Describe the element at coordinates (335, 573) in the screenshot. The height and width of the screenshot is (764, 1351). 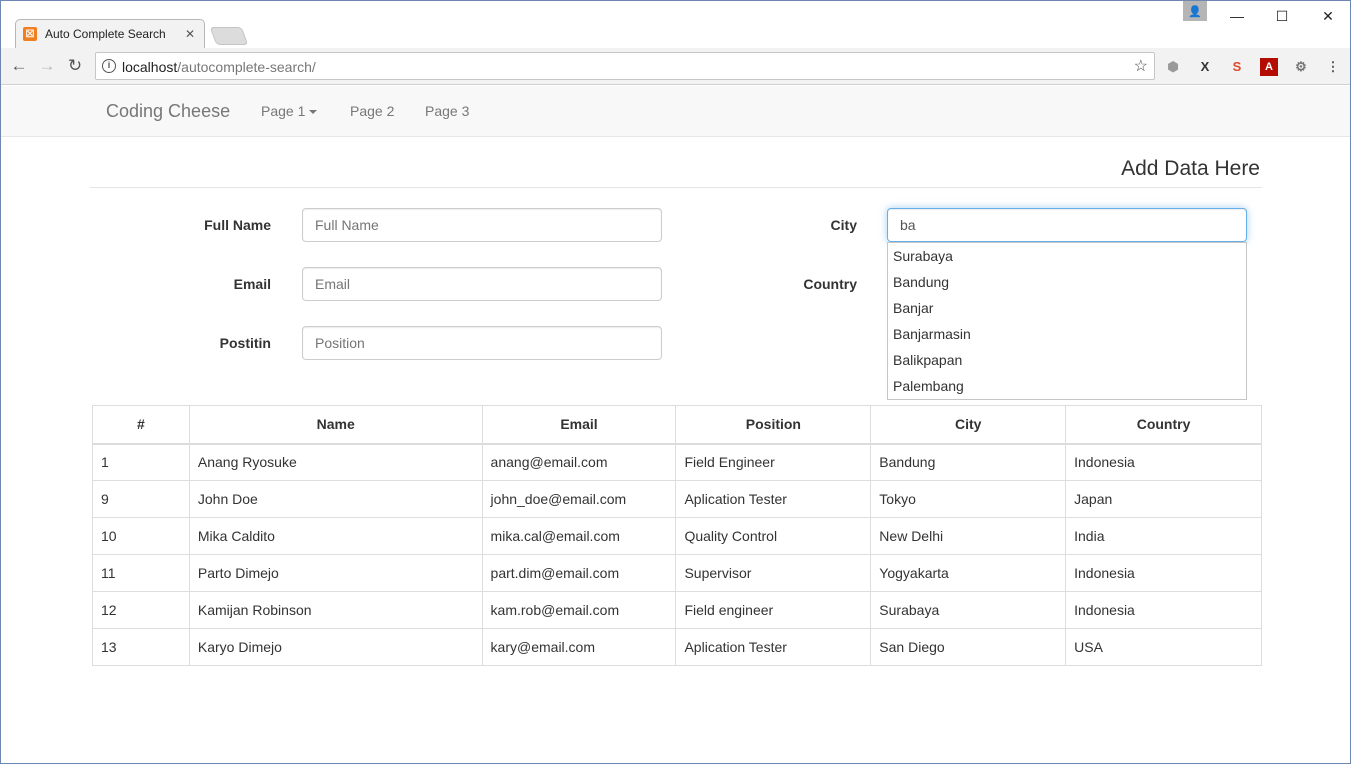
I see `table-cell: Parto Dimejo` at that location.